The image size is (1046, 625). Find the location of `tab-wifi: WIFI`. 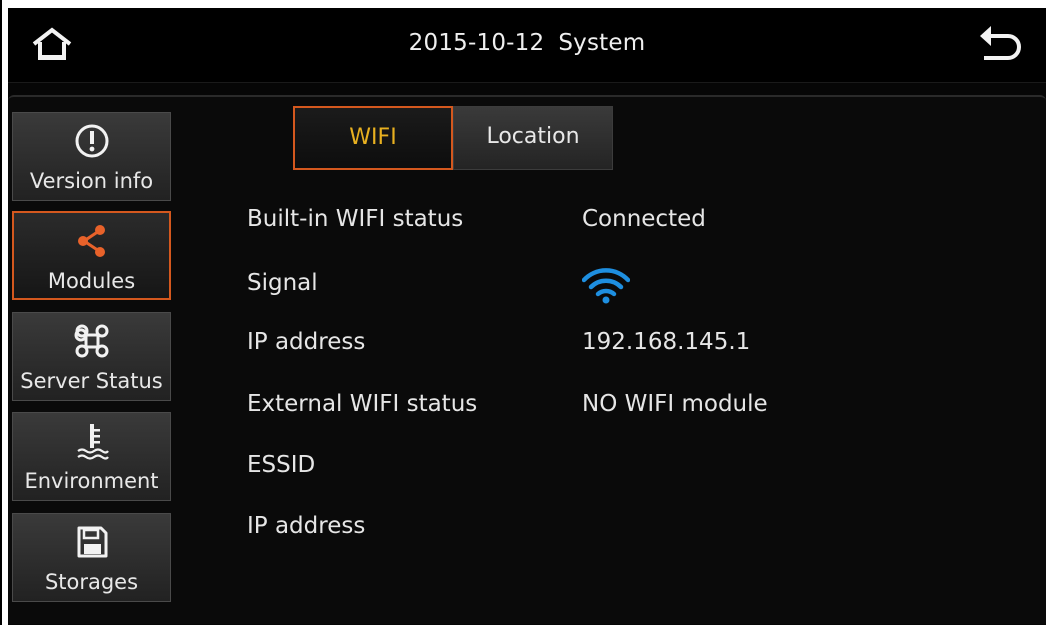

tab-wifi: WIFI is located at coordinates (373, 138).